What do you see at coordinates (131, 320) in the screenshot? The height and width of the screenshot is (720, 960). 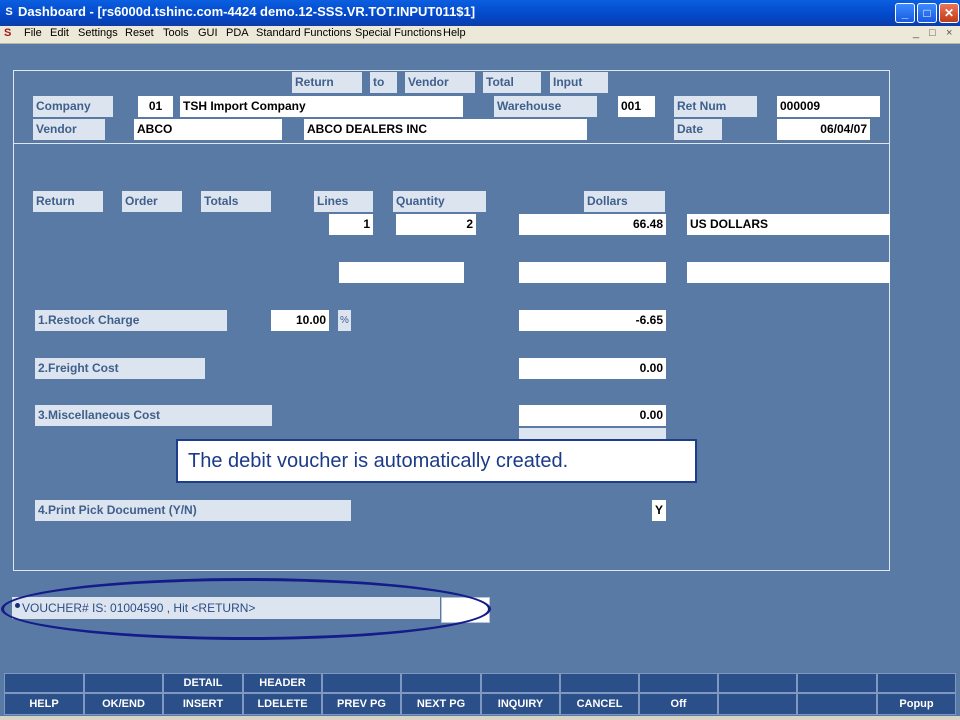 I see `restock-charge-label: 1.Restock Charge` at bounding box center [131, 320].